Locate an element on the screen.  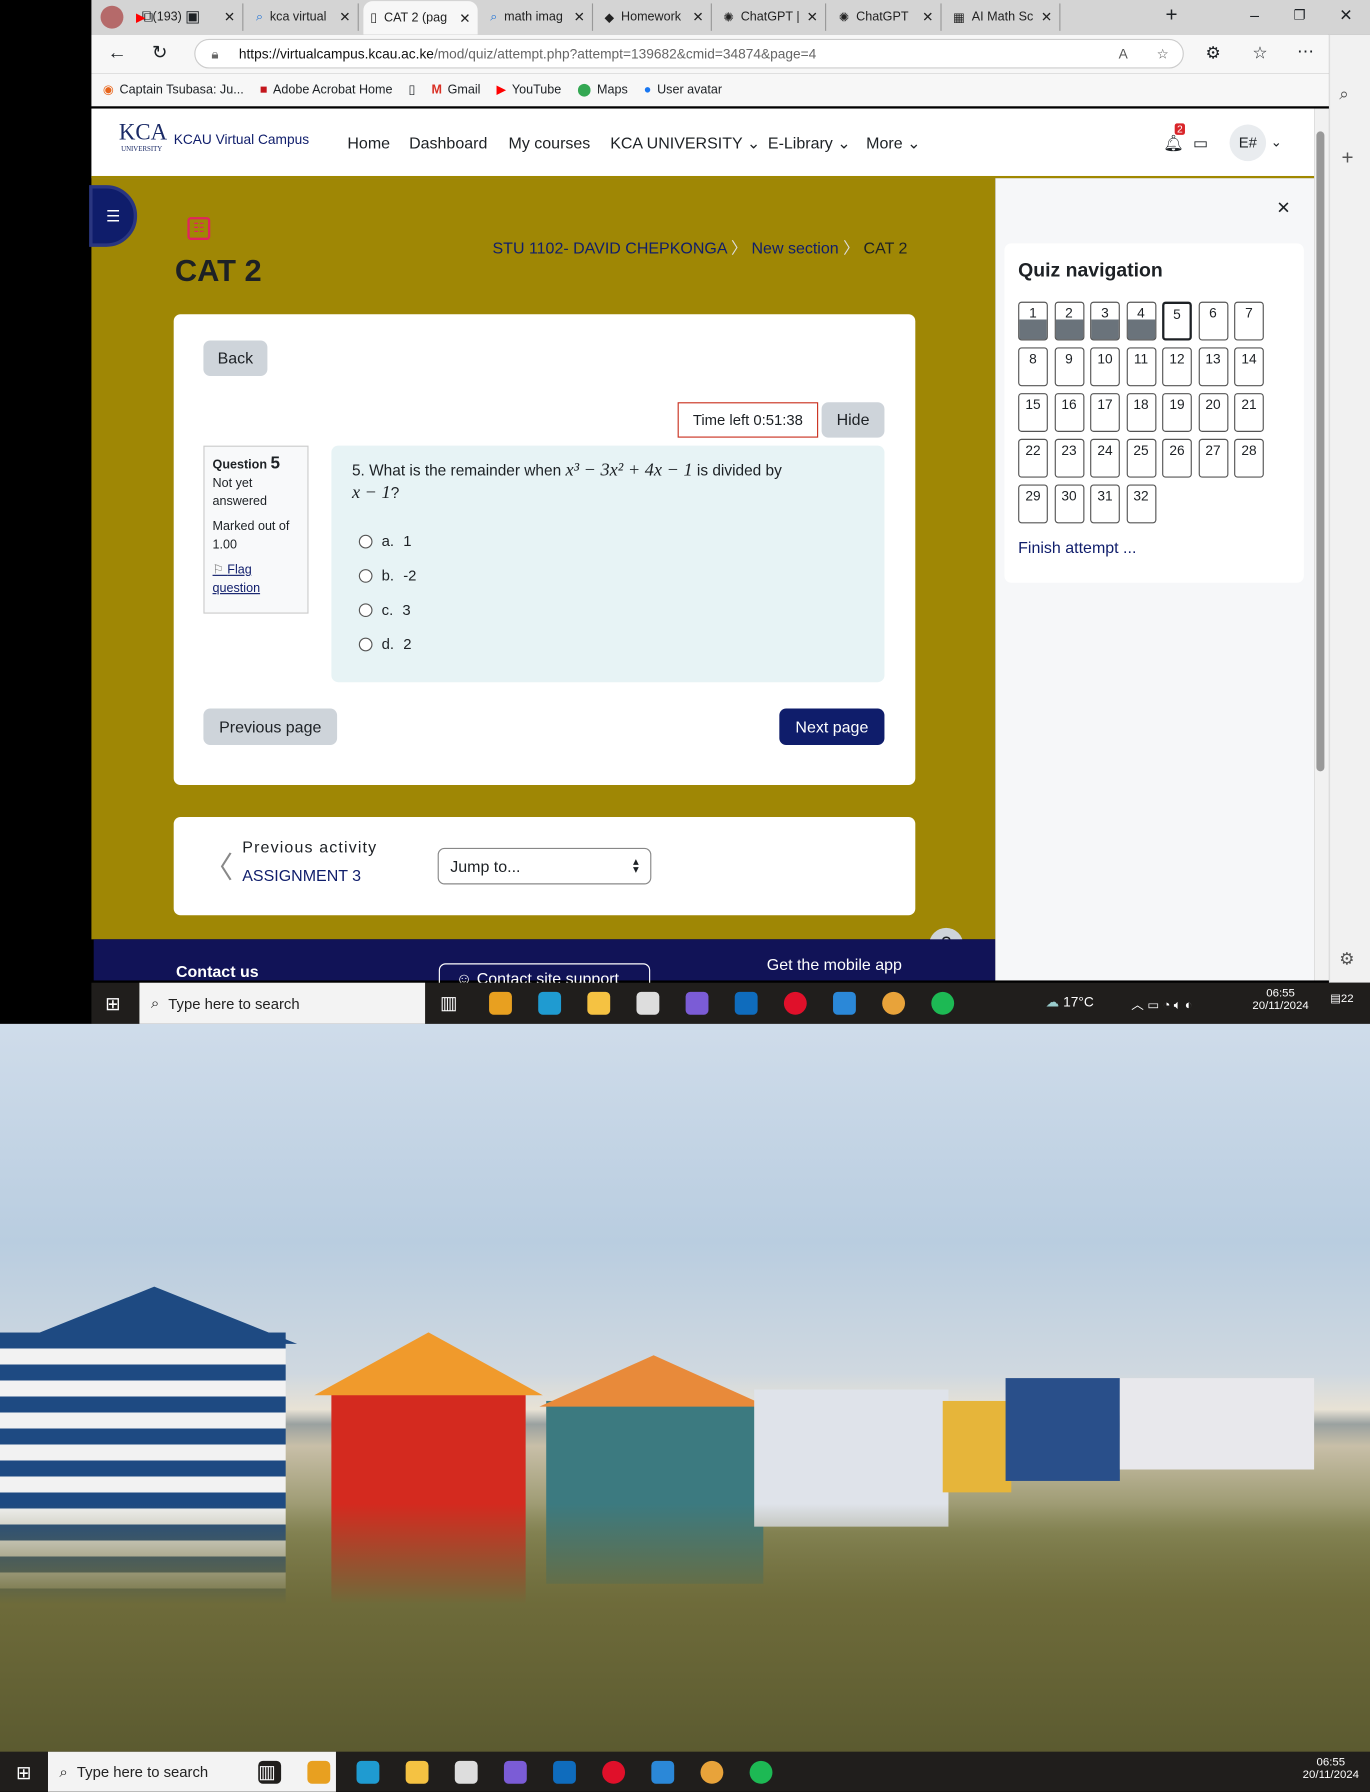
quiz-nav-button-18: 18 is located at coordinates (1141, 412).